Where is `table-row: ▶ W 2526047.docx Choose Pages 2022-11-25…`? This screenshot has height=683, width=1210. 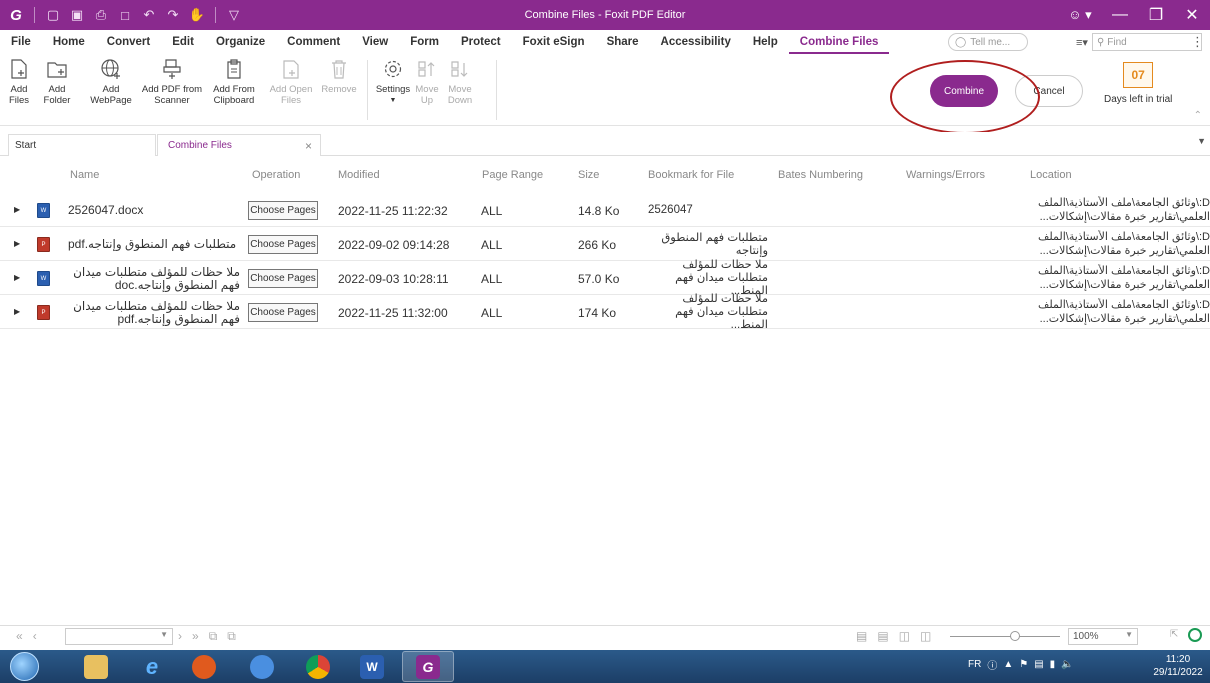 table-row: ▶ W 2526047.docx Choose Pages 2022-11-25… is located at coordinates (605, 210).